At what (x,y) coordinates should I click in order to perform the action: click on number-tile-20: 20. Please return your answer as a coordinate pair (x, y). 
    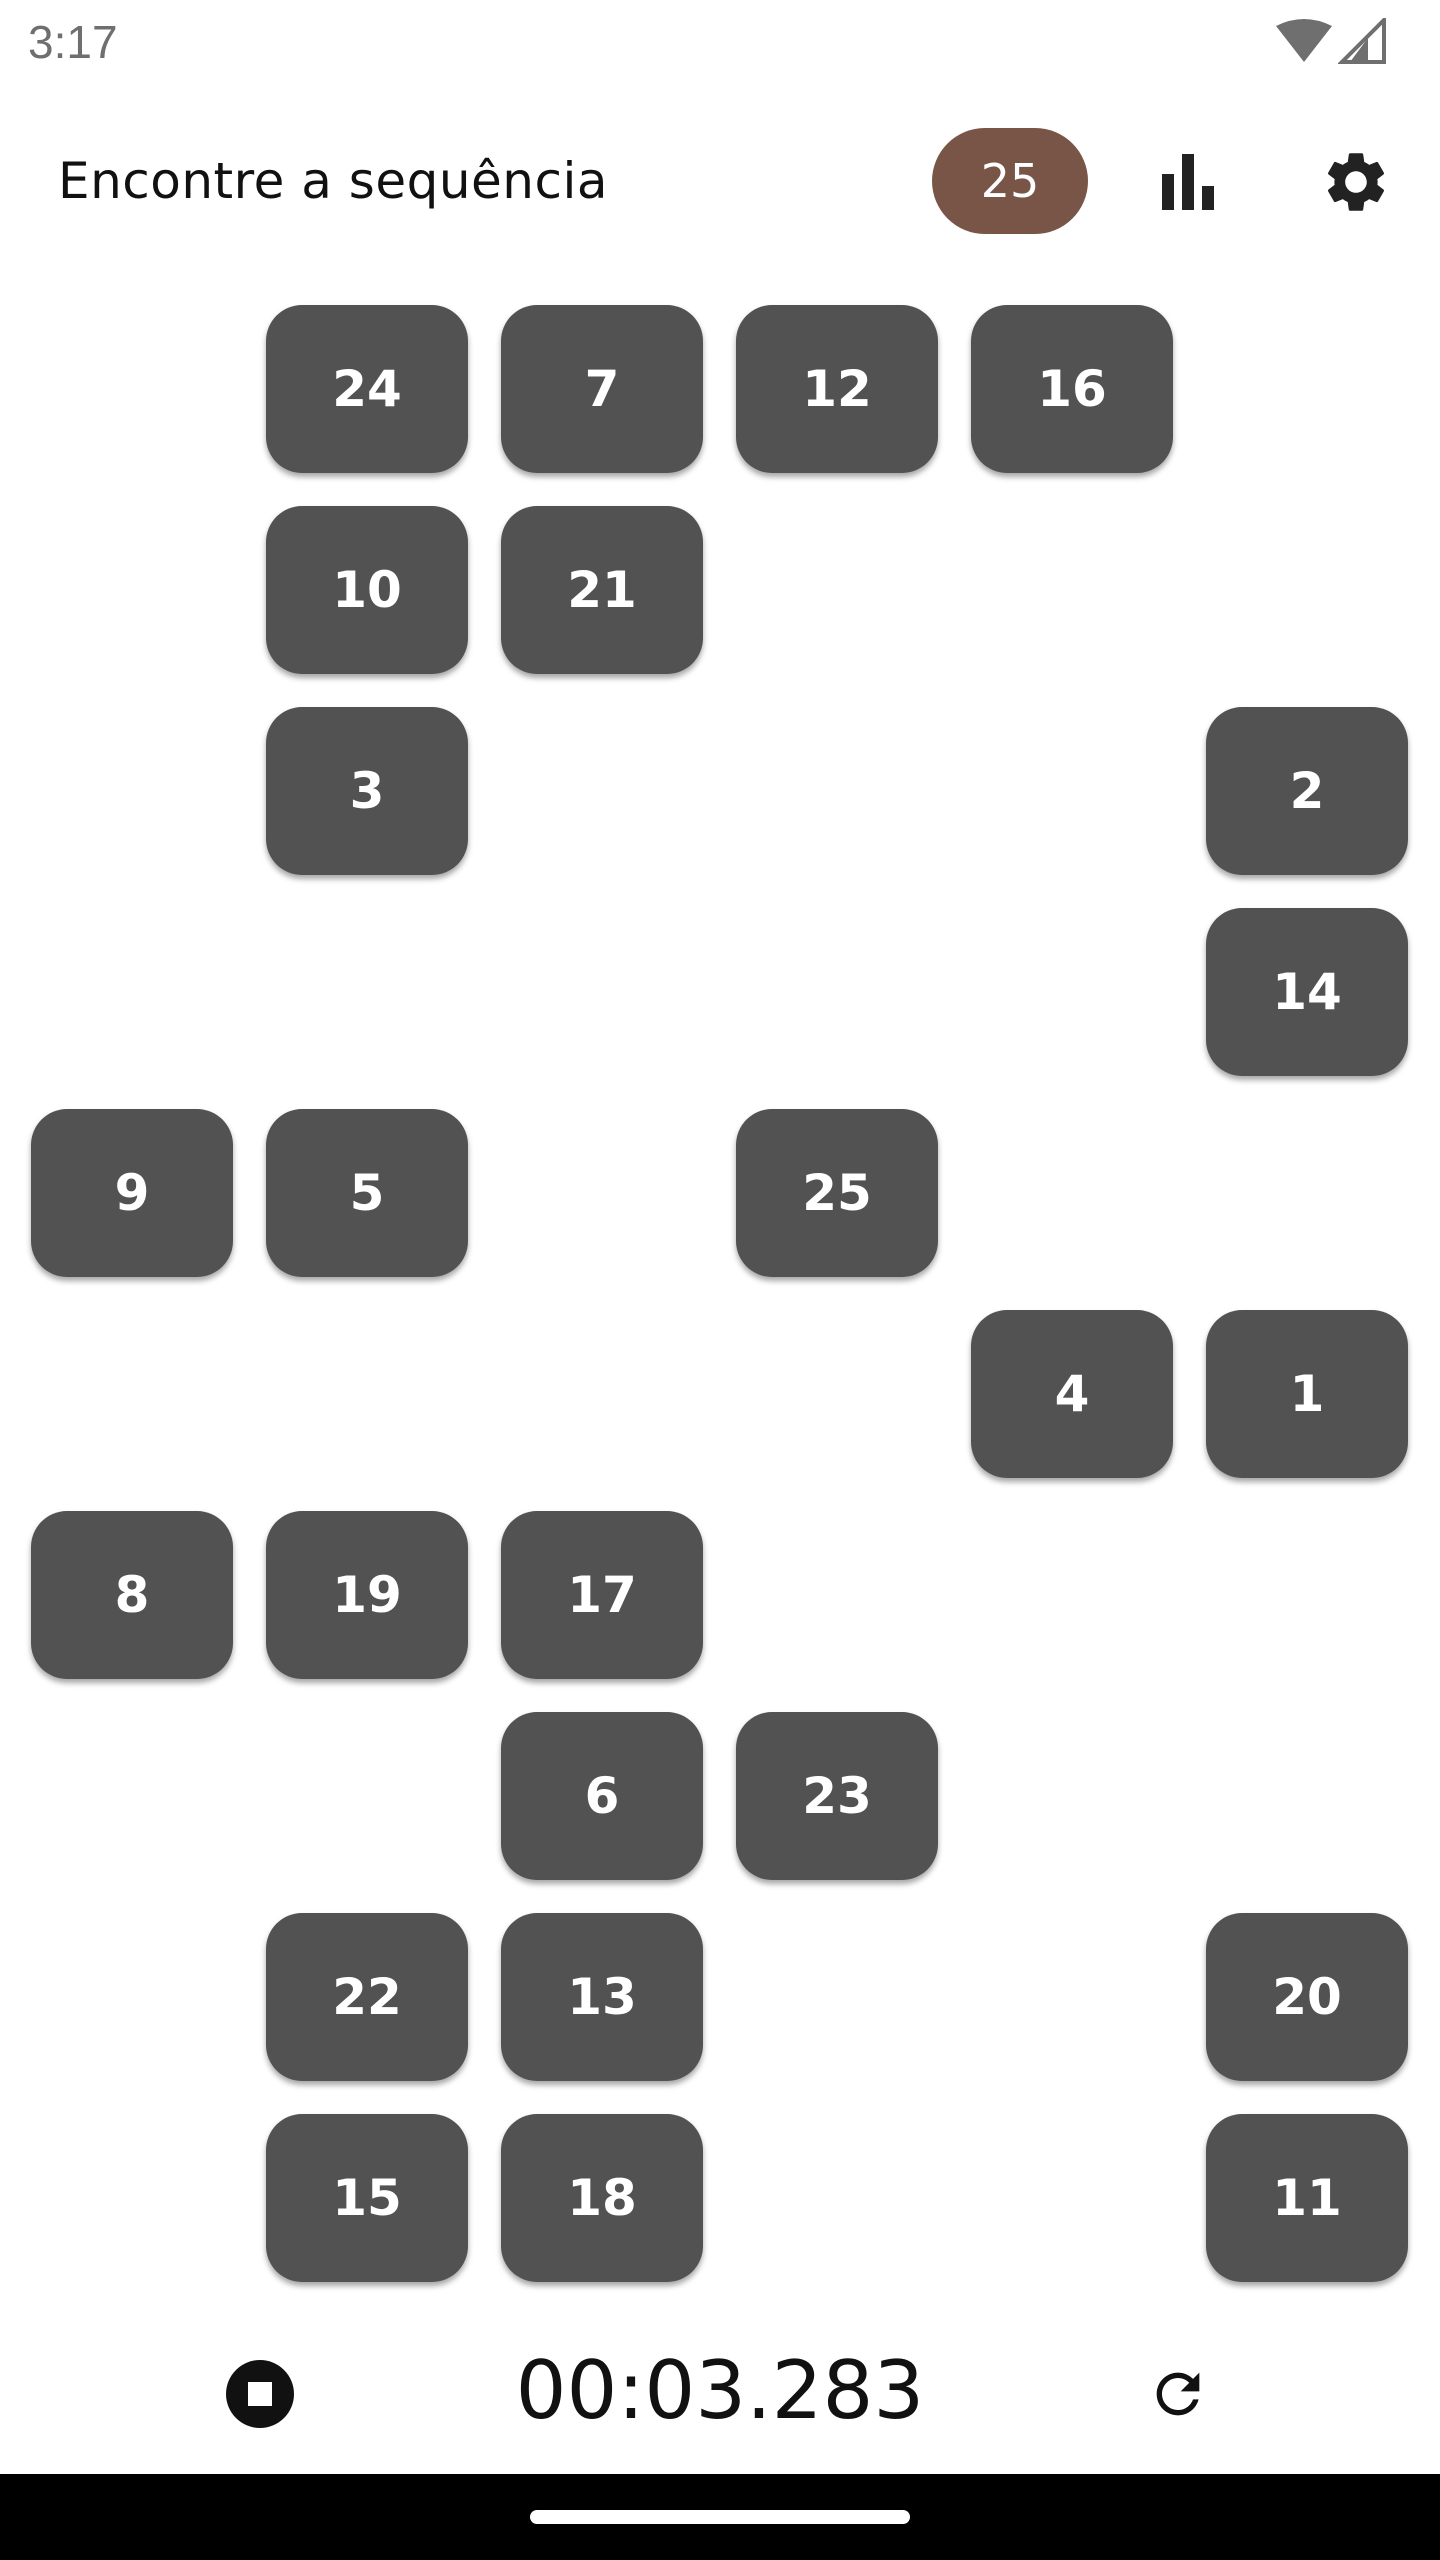
    Looking at the image, I should click on (1307, 1997).